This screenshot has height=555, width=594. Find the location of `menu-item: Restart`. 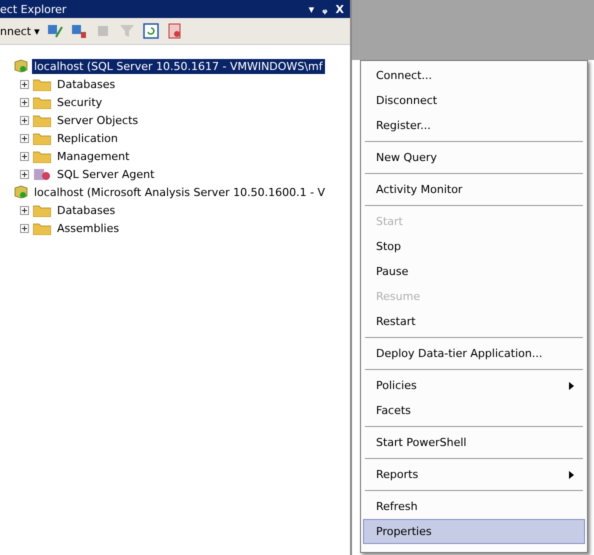

menu-item: Restart is located at coordinates (474, 321).